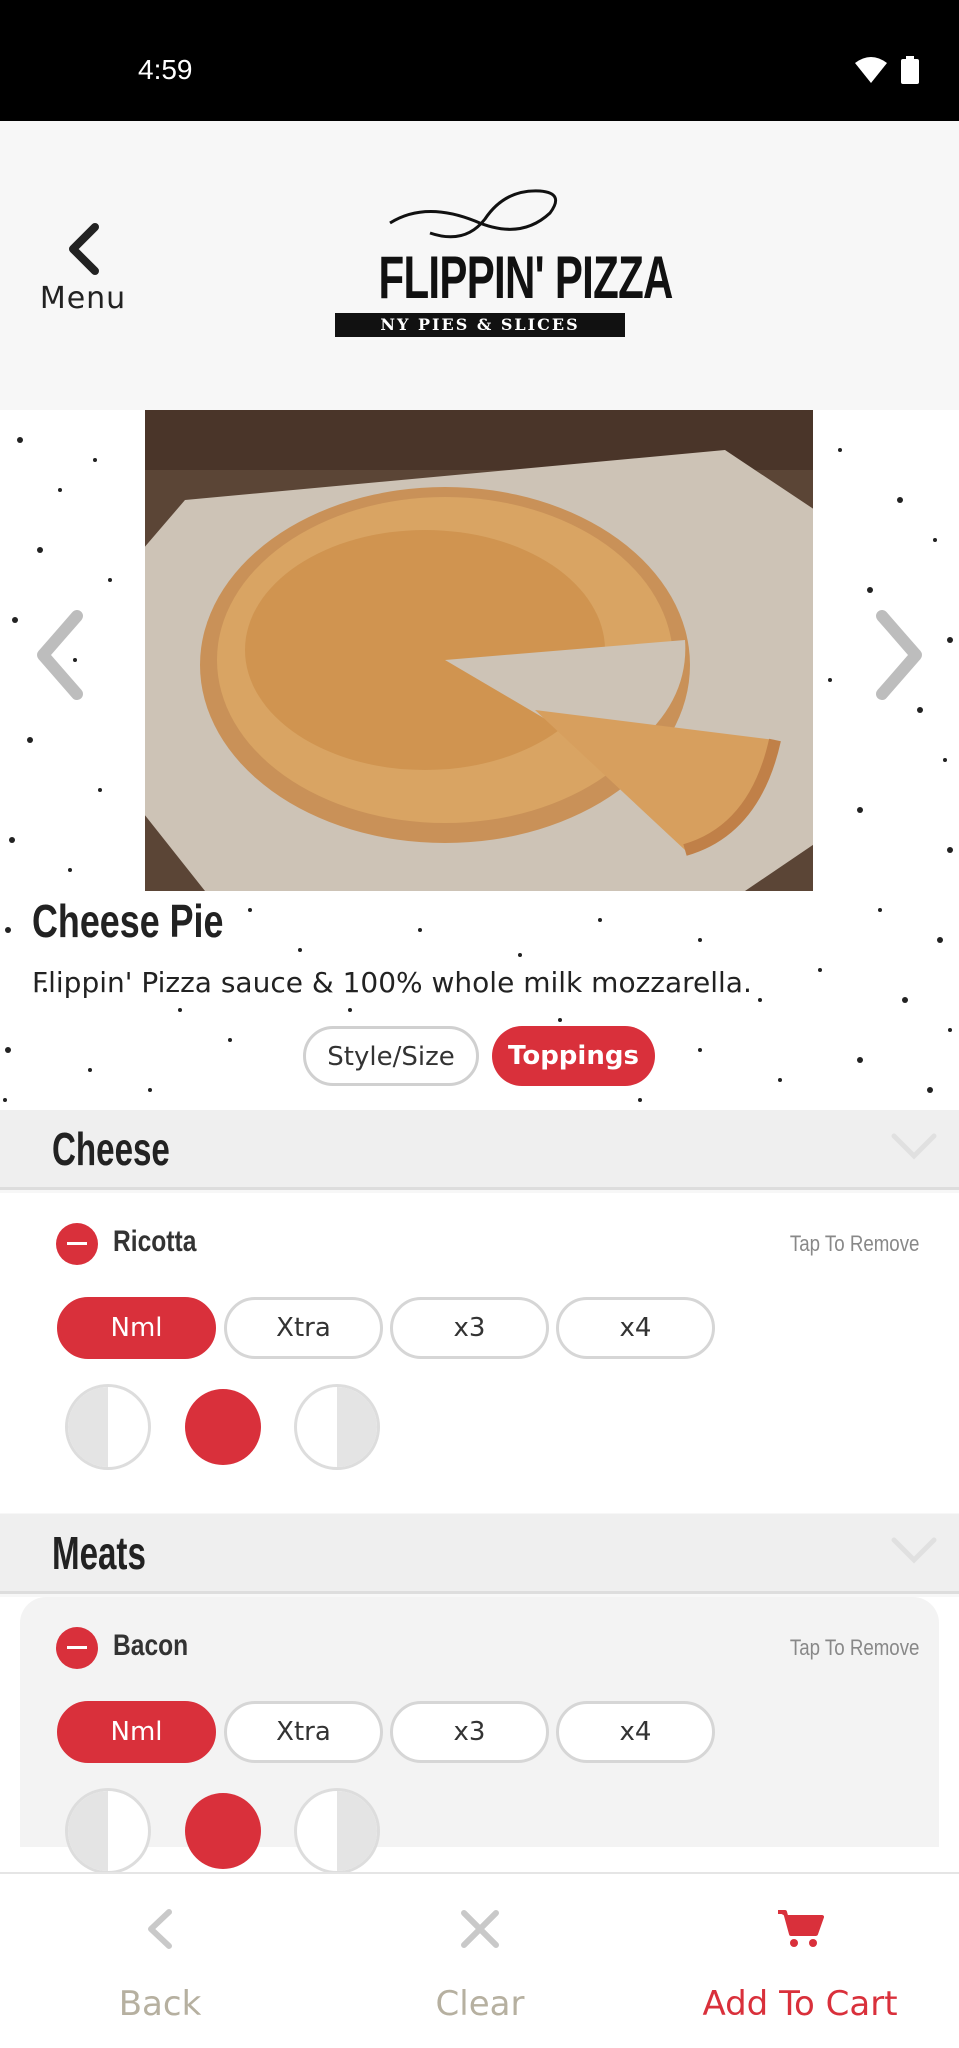  What do you see at coordinates (910, 70) in the screenshot?
I see `battery-icon` at bounding box center [910, 70].